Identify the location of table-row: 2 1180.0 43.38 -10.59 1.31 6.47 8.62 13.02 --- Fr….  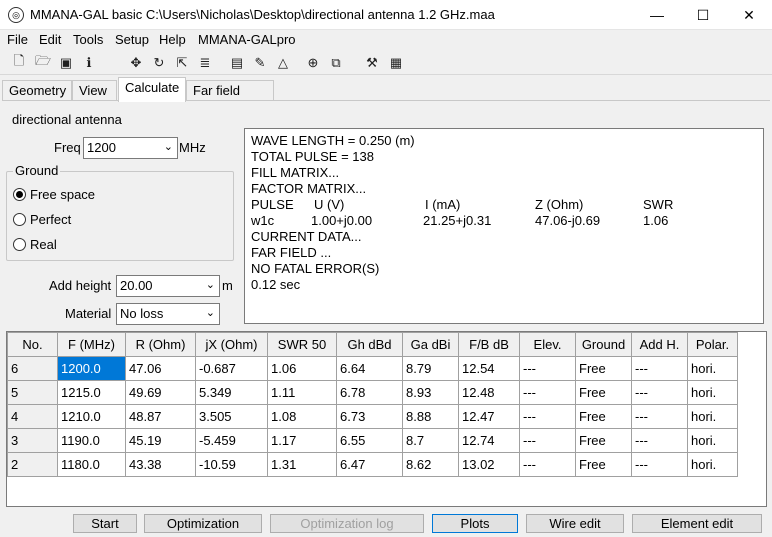
(372, 464).